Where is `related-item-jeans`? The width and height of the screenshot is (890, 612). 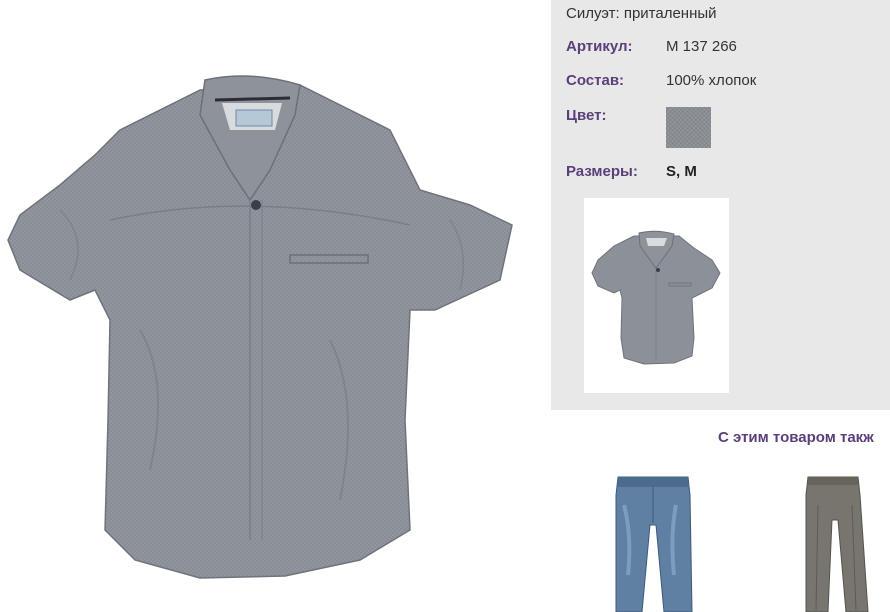
related-item-jeans is located at coordinates (653, 543).